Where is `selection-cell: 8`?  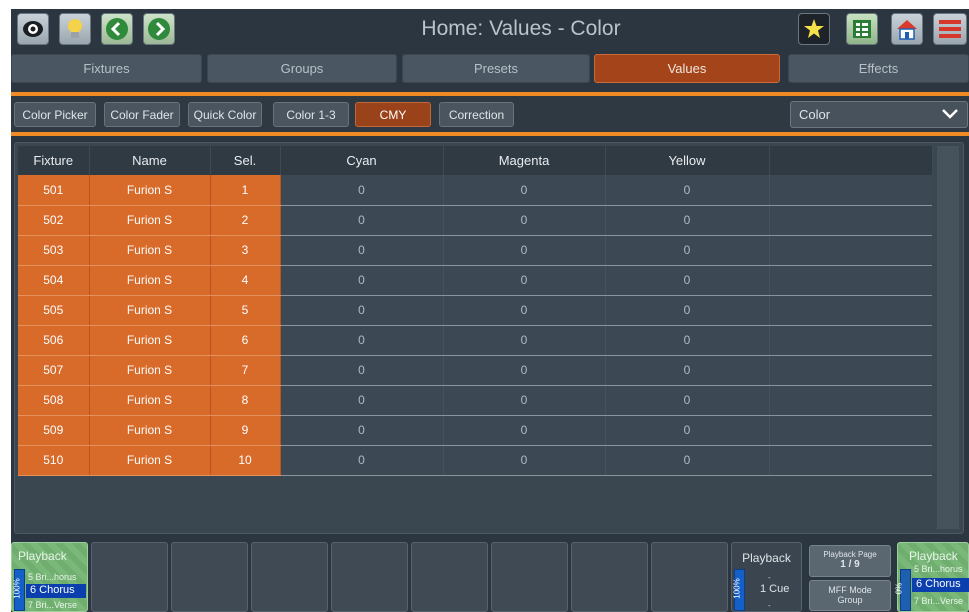 selection-cell: 8 is located at coordinates (245, 400).